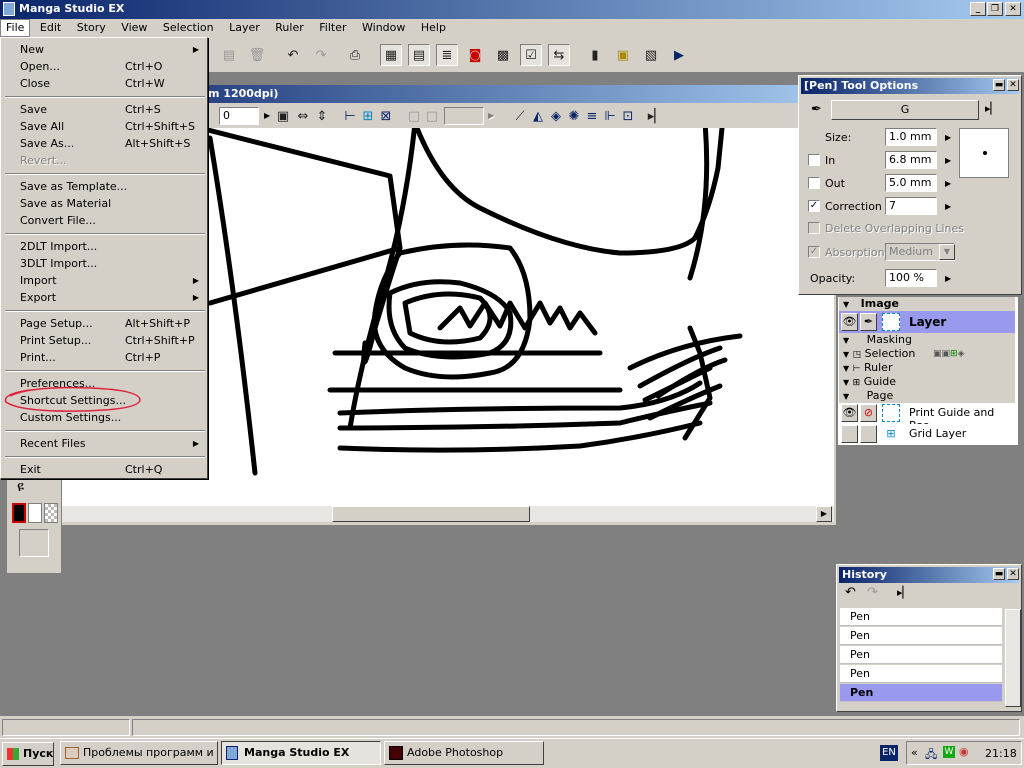 This screenshot has width=1024, height=768. What do you see at coordinates (293, 55) in the screenshot?
I see `undo-icon: ↶` at bounding box center [293, 55].